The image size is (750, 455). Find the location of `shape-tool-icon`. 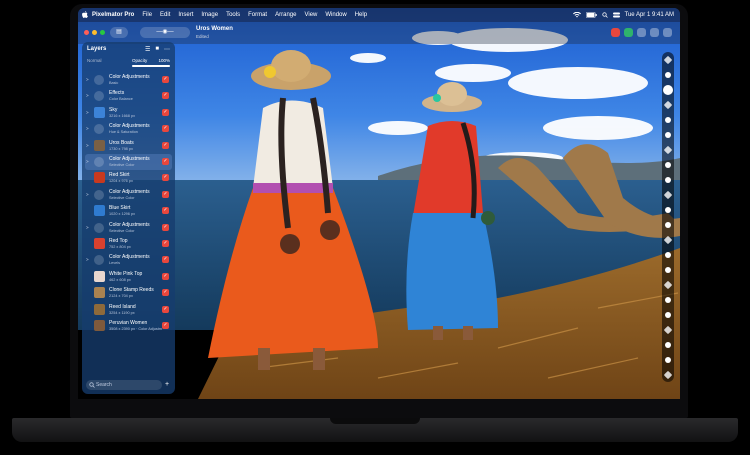

shape-tool-icon is located at coordinates (668, 210).